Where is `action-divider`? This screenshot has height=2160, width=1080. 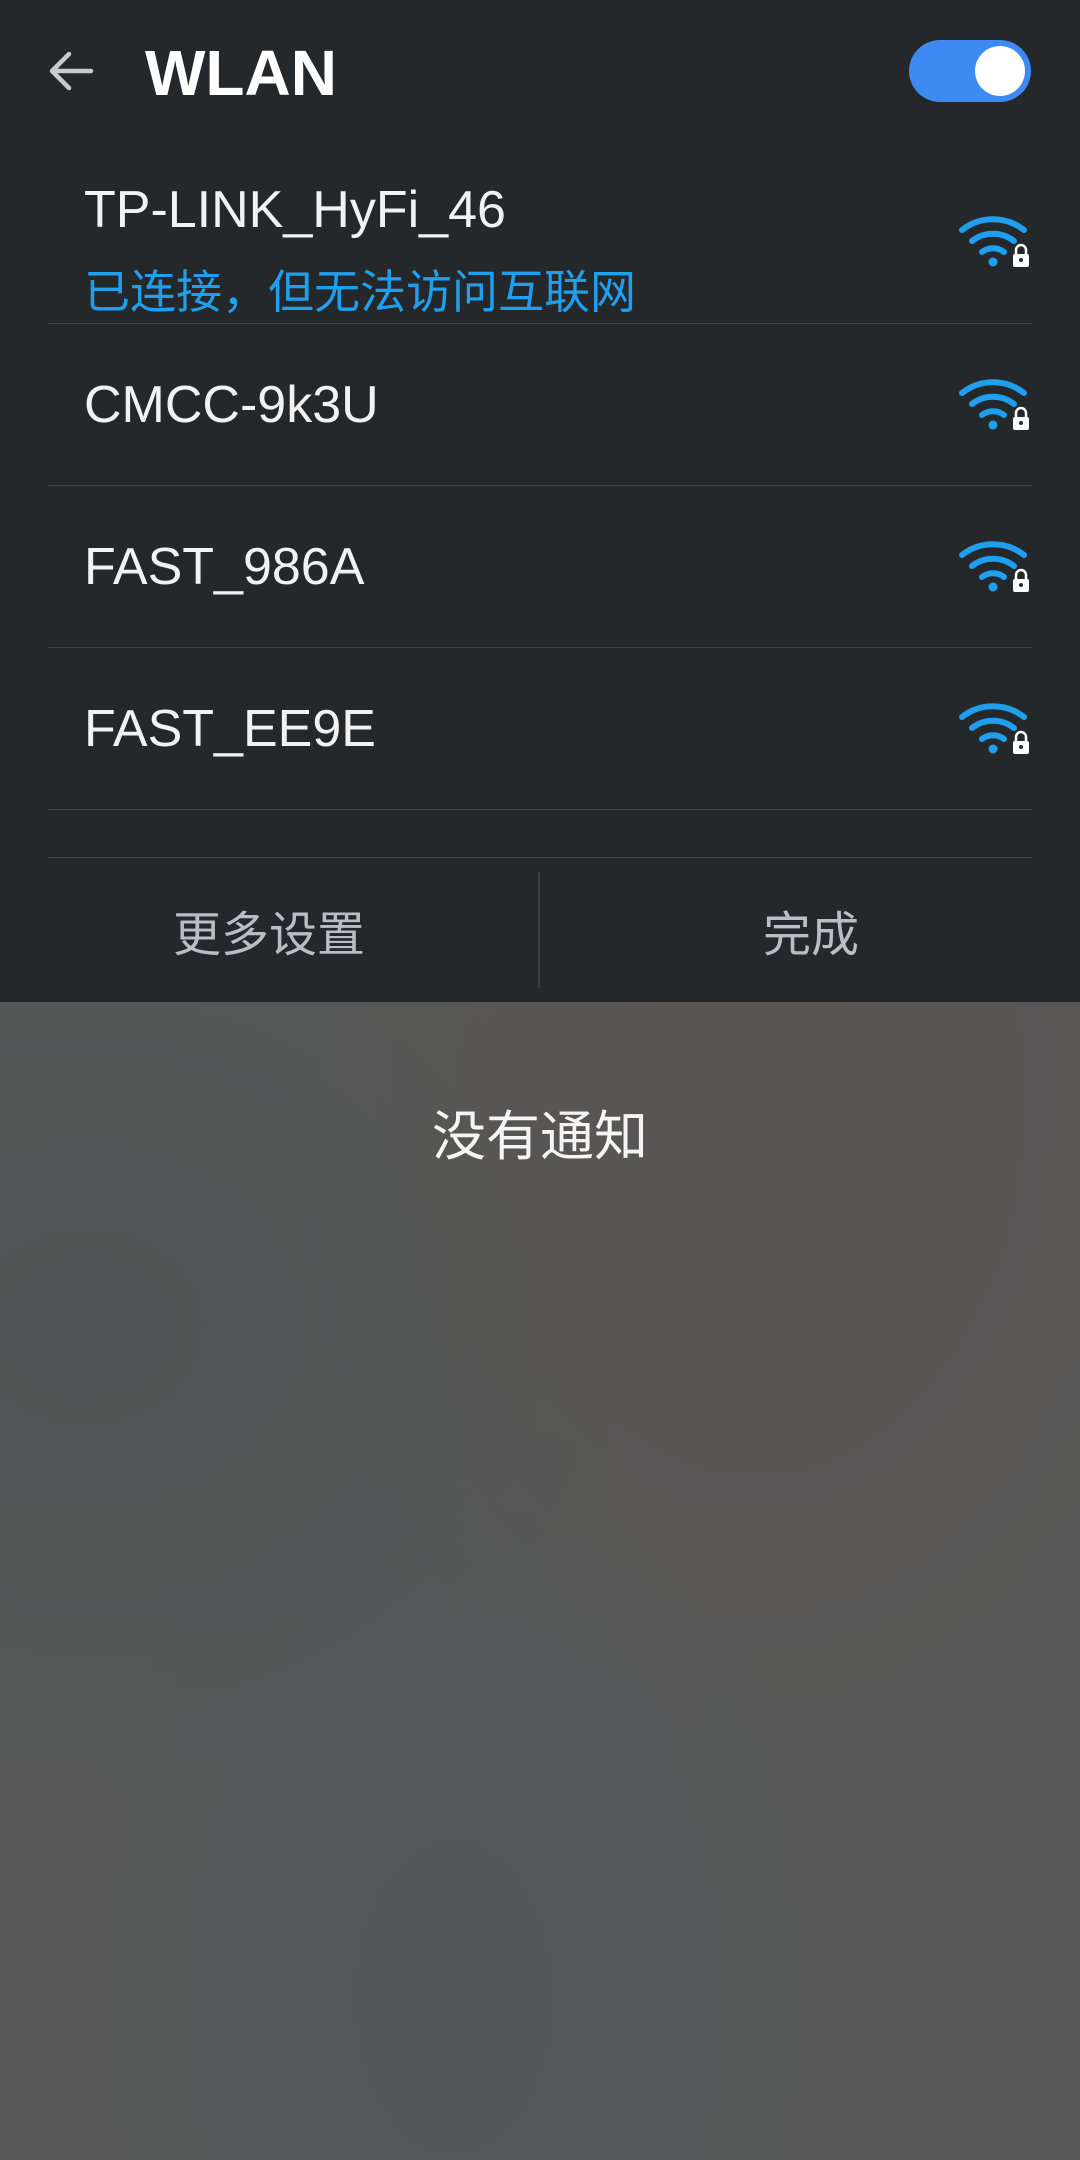
action-divider is located at coordinates (539, 930).